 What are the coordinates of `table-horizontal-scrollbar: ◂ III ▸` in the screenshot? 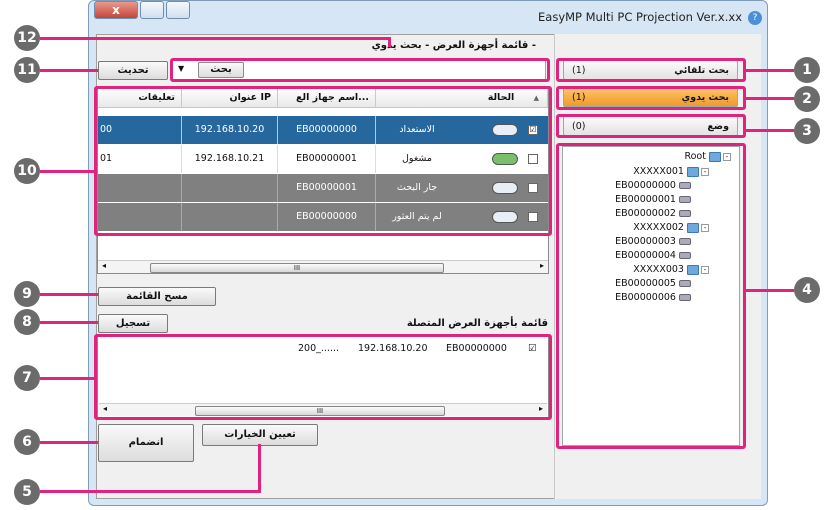 It's located at (323, 266).